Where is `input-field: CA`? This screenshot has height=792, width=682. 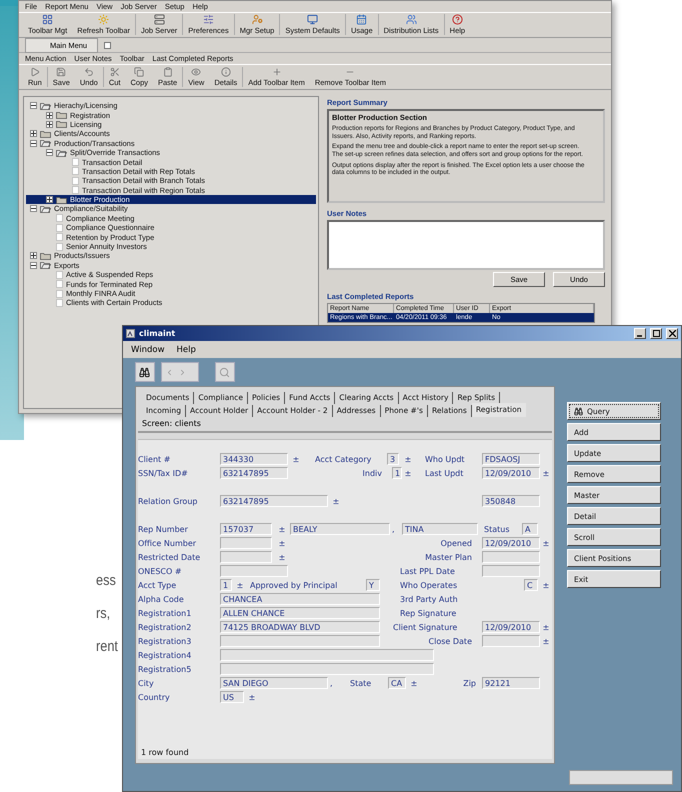
input-field: CA is located at coordinates (397, 683).